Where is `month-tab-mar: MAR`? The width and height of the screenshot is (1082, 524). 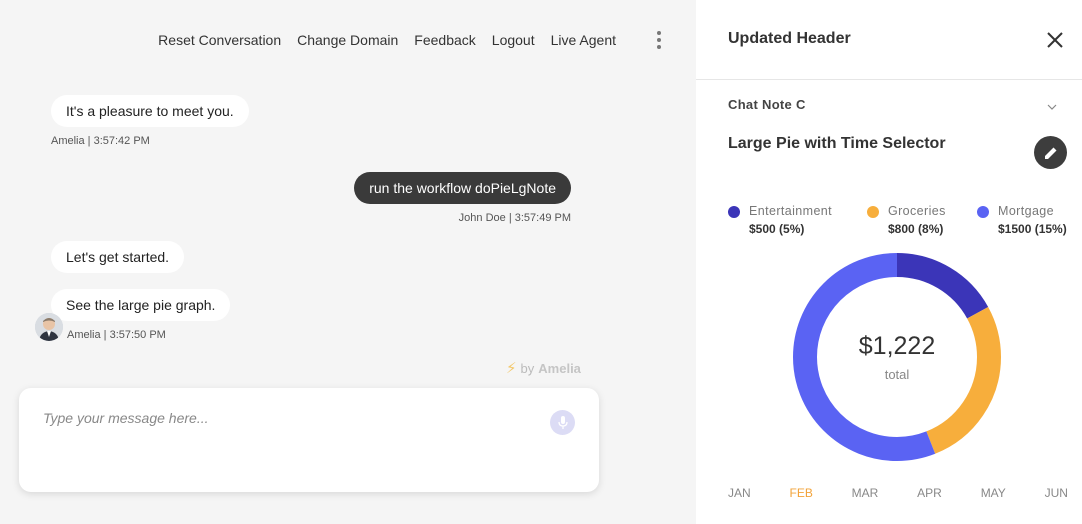 month-tab-mar: MAR is located at coordinates (865, 493).